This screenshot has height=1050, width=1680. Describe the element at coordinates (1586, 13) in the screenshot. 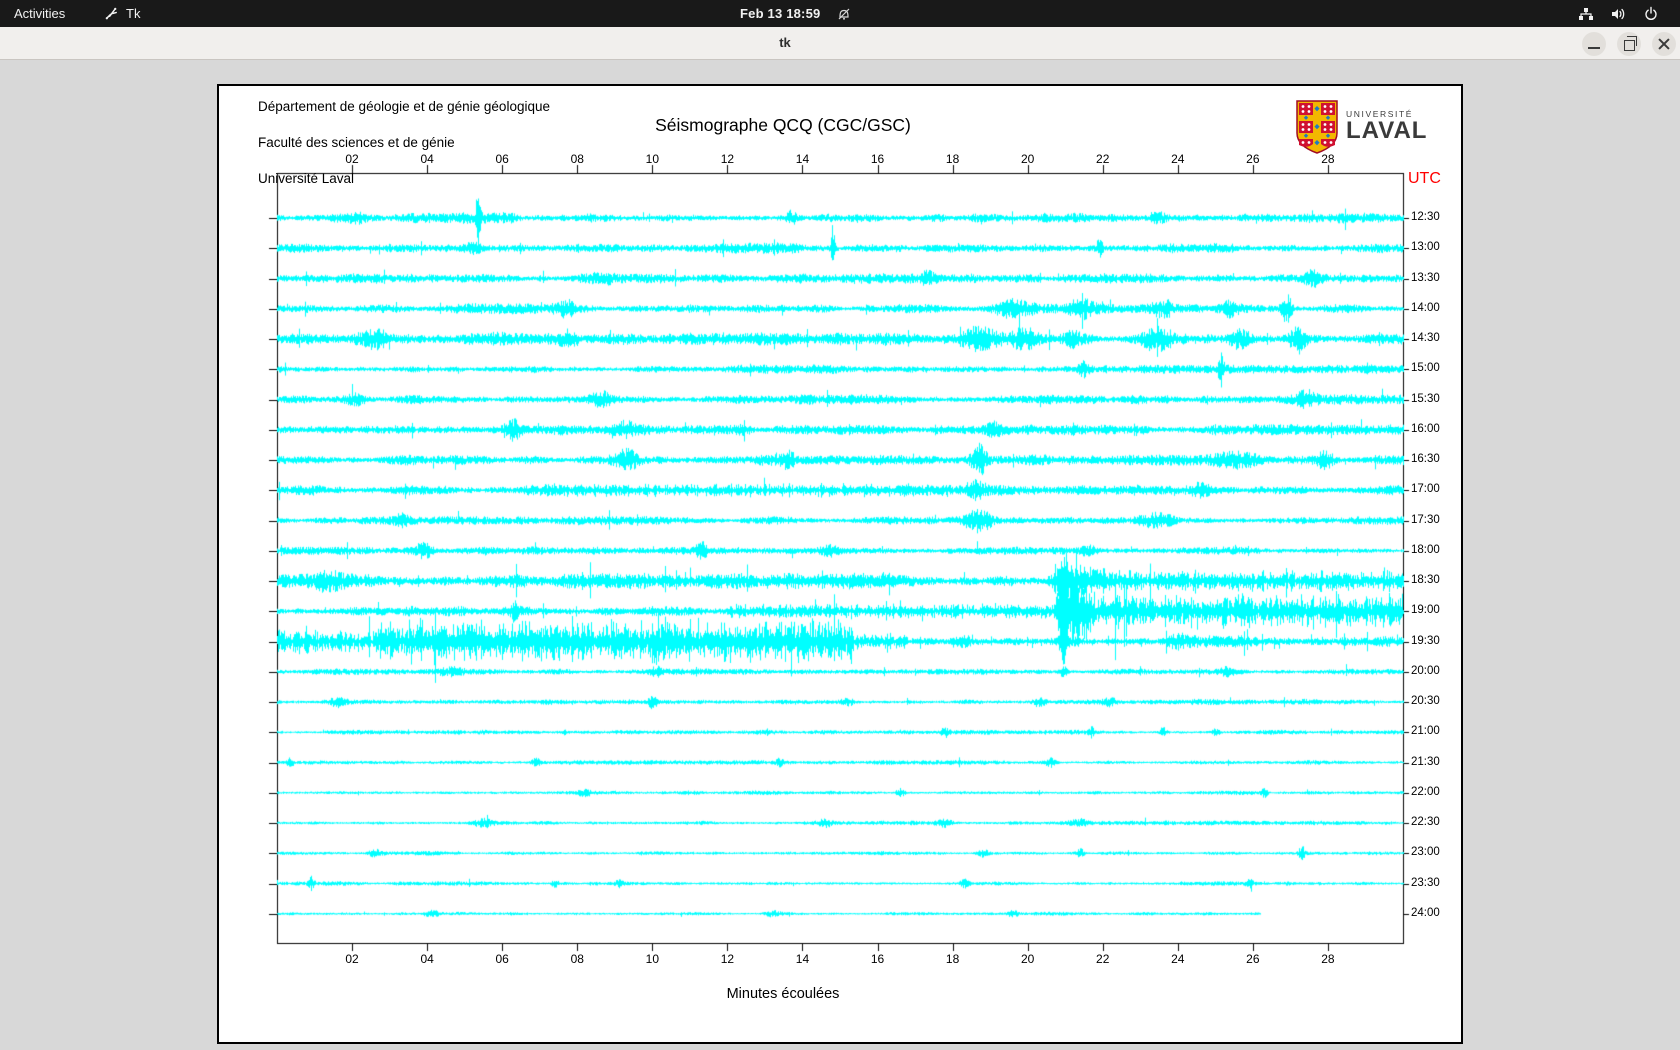

I see `network-tree-icon` at that location.